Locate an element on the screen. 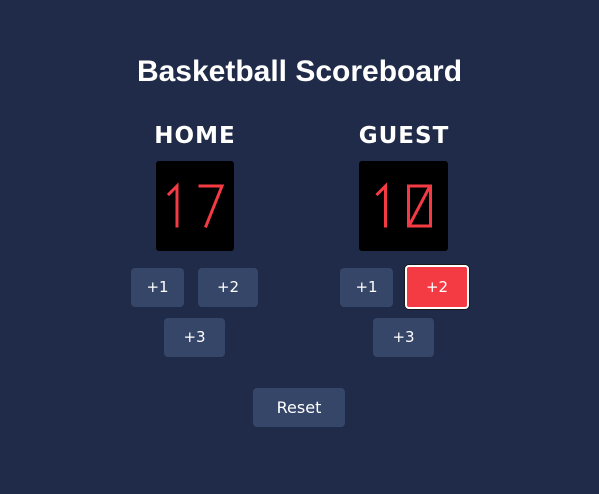  home-add-3-button: +3 is located at coordinates (194, 337).